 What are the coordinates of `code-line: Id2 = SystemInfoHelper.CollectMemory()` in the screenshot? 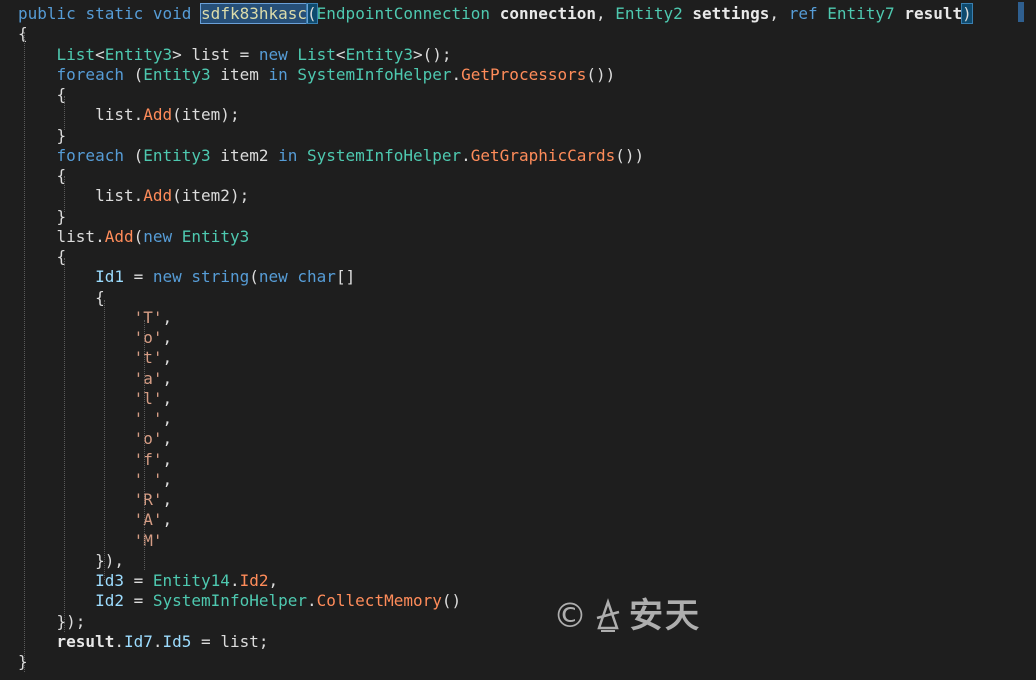 It's located at (239, 601).